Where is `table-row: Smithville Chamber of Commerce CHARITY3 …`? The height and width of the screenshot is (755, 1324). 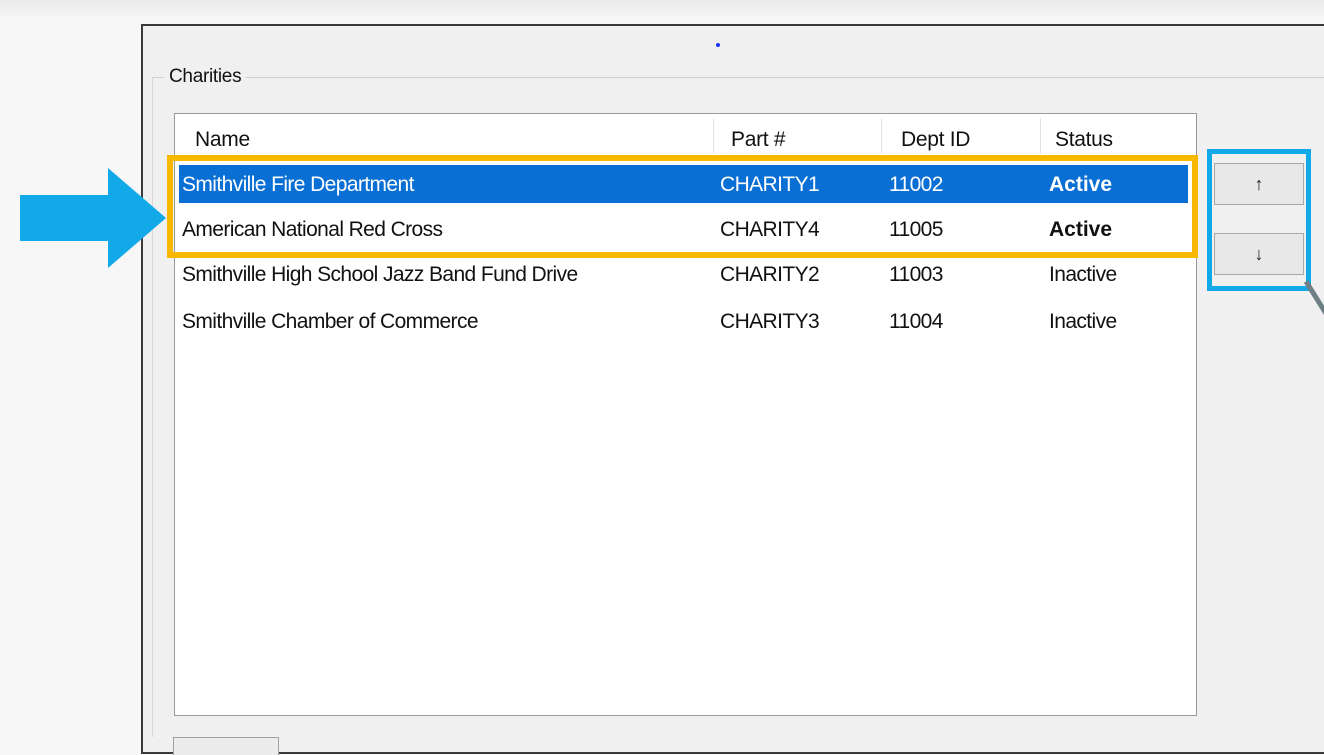 table-row: Smithville Chamber of Commerce CHARITY3 … is located at coordinates (685, 321).